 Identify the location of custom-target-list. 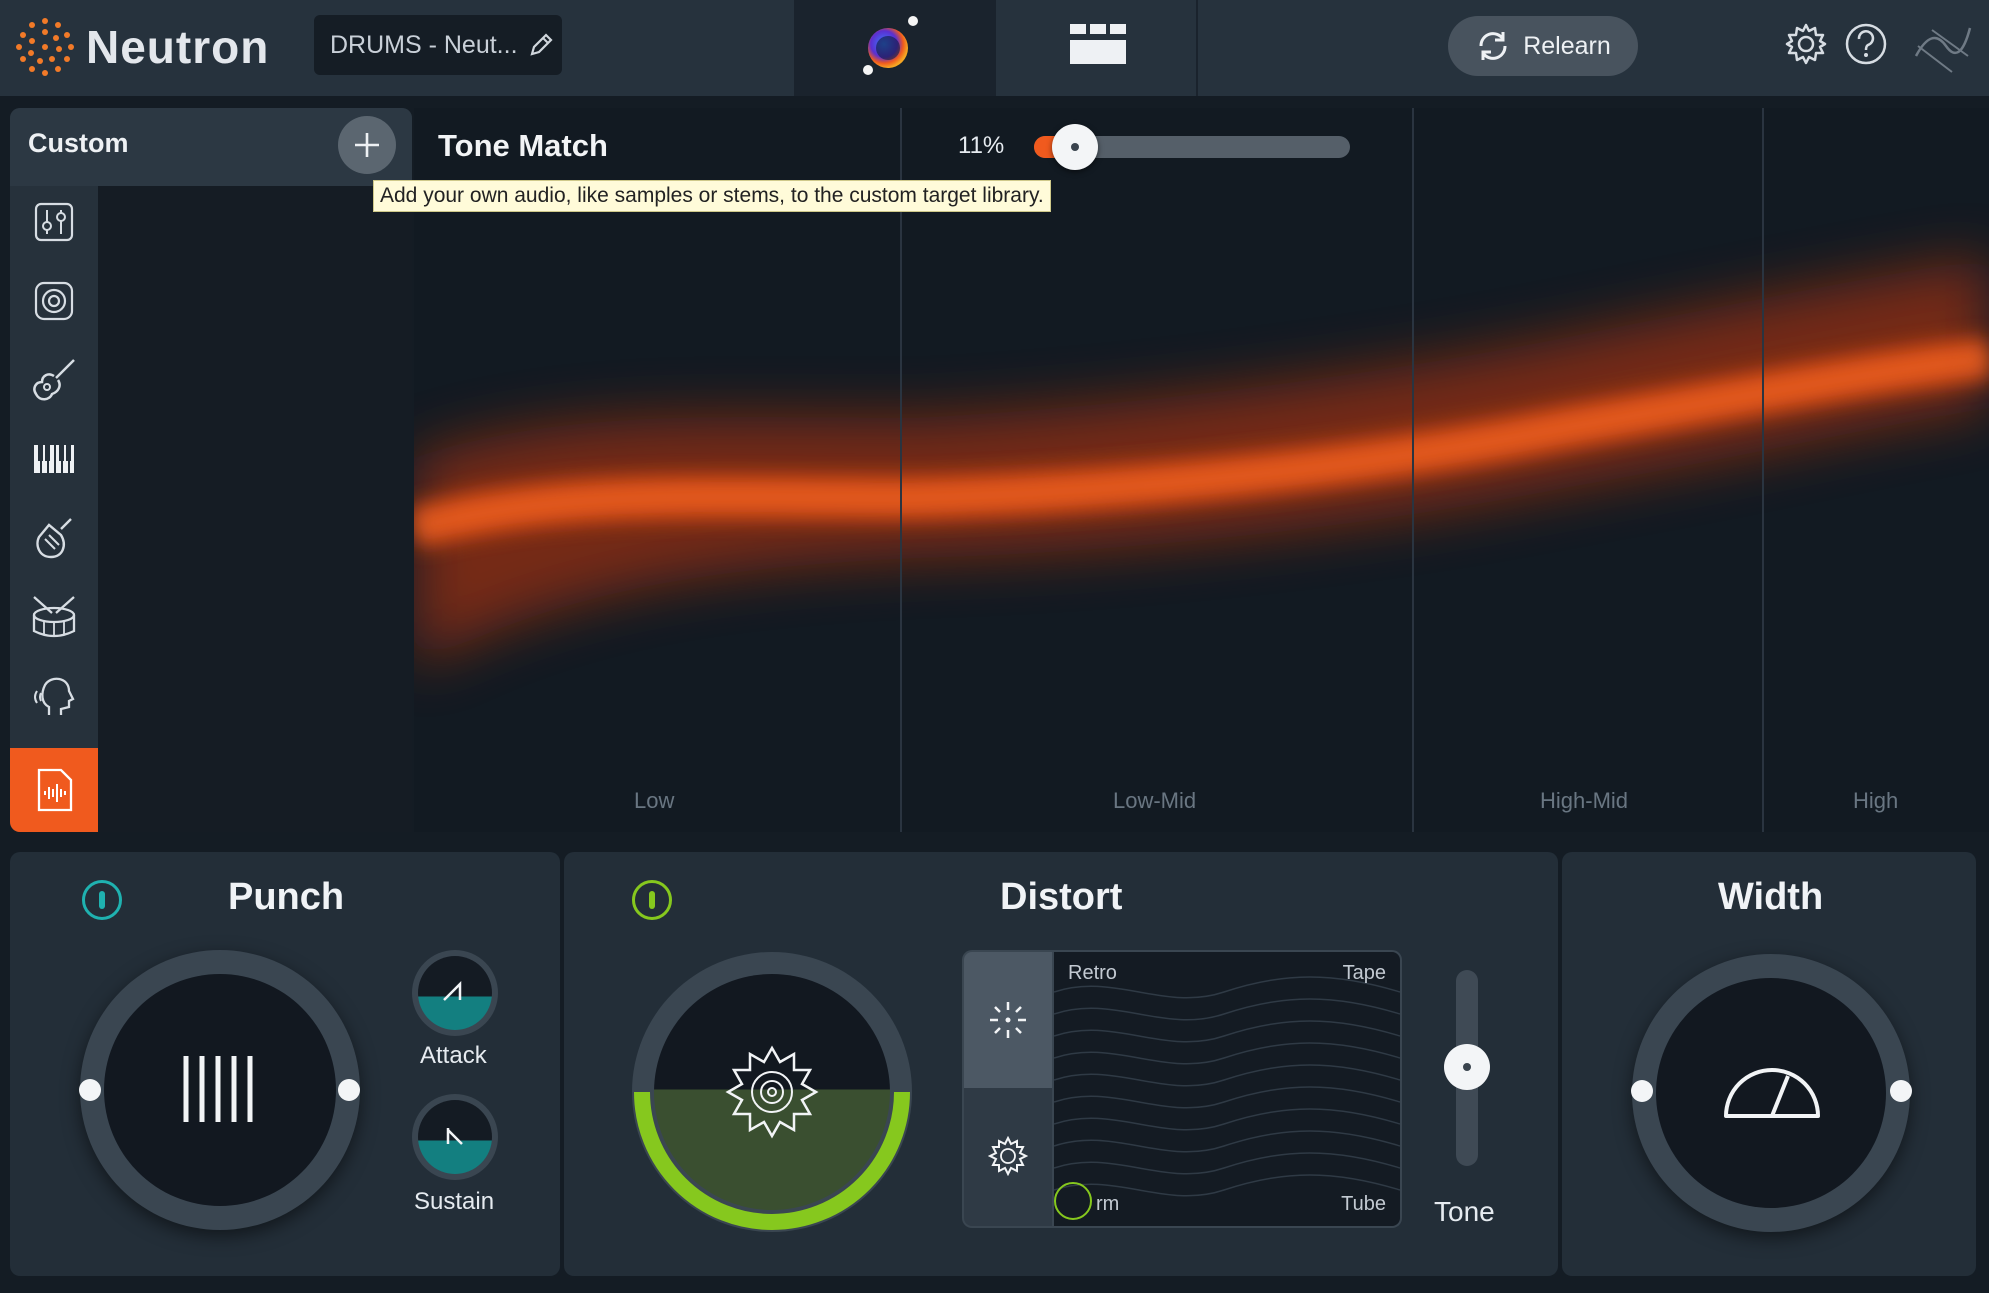
(255, 509).